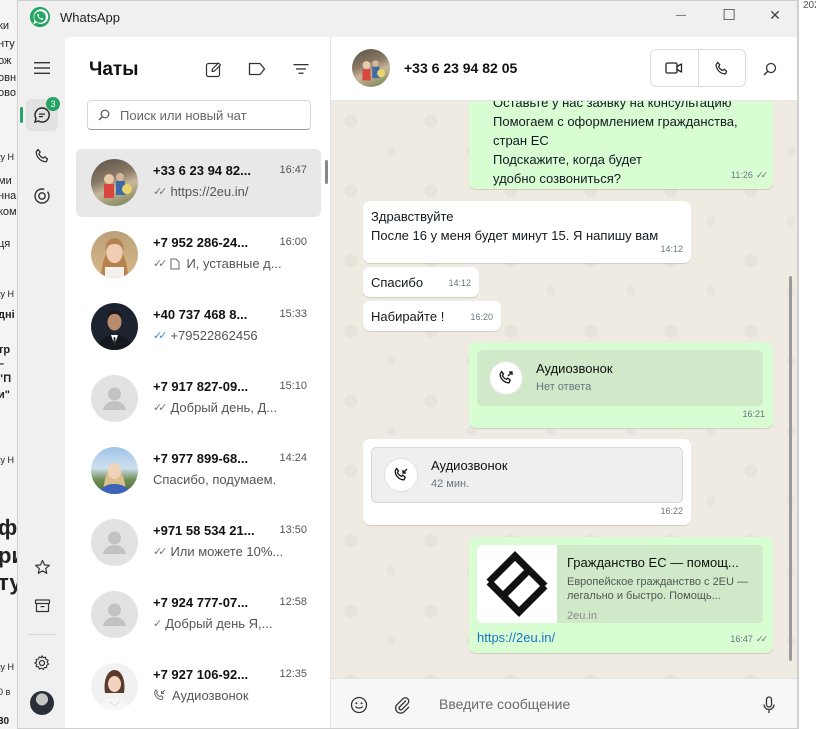  I want to click on video-call-button, so click(674, 68).